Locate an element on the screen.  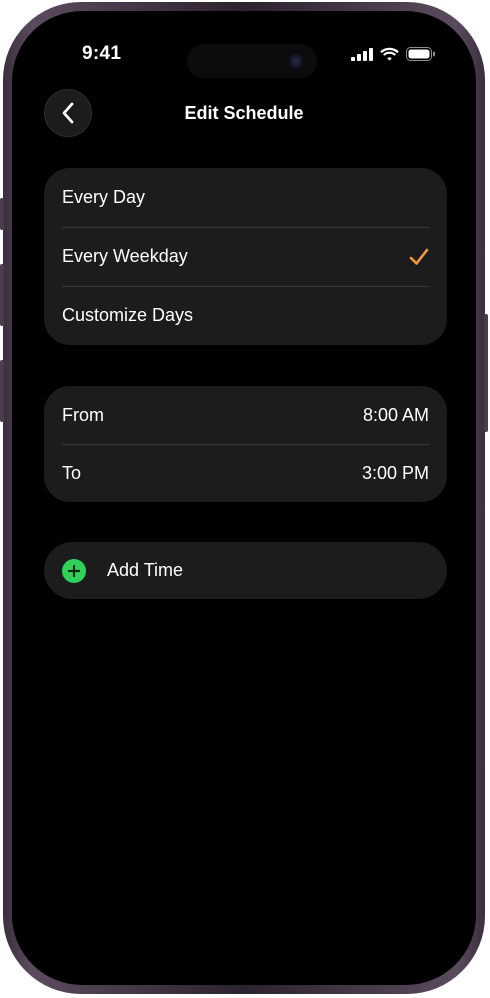
to-label: To is located at coordinates (72, 472).